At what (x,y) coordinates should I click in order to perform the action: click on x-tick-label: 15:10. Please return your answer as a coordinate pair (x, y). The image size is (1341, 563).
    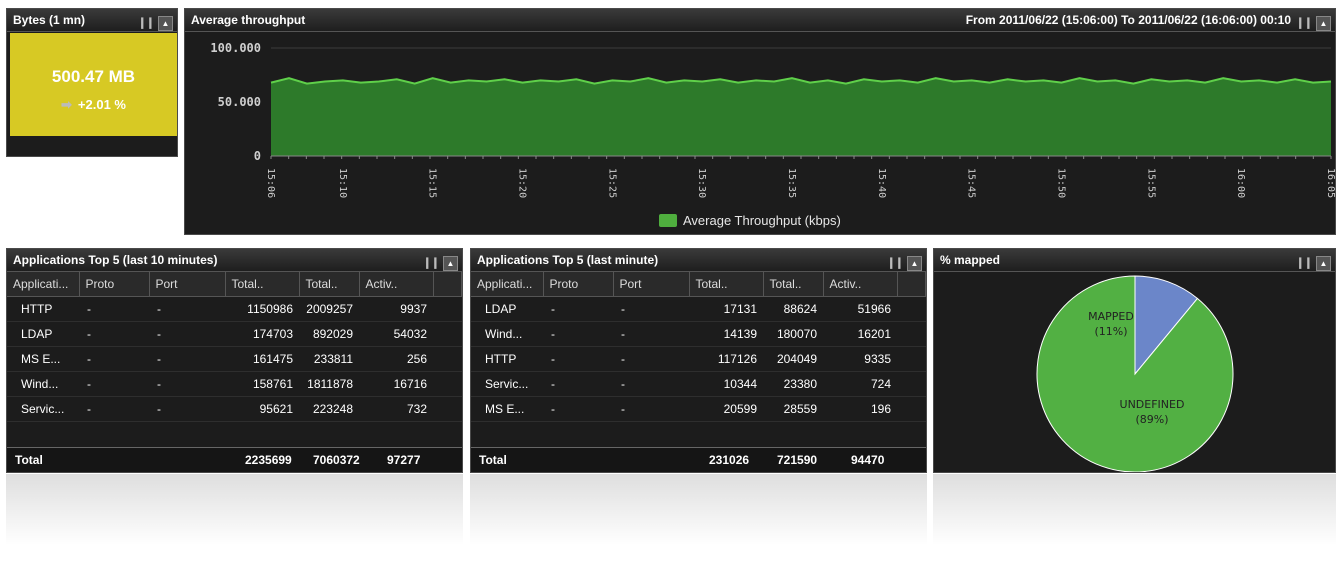
    Looking at the image, I should click on (342, 183).